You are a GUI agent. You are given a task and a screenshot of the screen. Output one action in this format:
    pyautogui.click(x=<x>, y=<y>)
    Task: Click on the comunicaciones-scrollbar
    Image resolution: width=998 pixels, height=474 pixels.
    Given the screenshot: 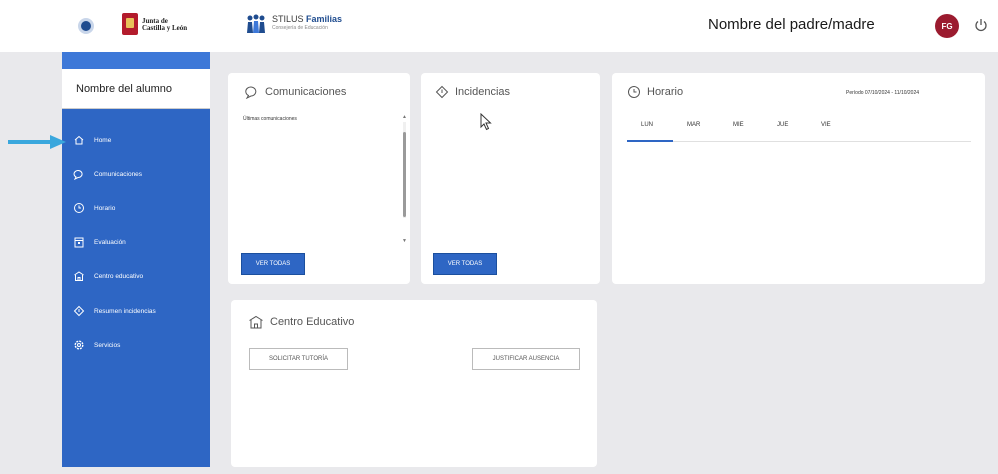 What is the action you would take?
    pyautogui.click(x=404, y=170)
    